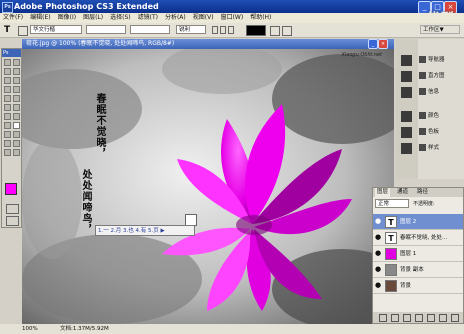 The width and height of the screenshot is (464, 334). What do you see at coordinates (260, 18) in the screenshot?
I see `menu-help: 帮助(H)` at bounding box center [260, 18].